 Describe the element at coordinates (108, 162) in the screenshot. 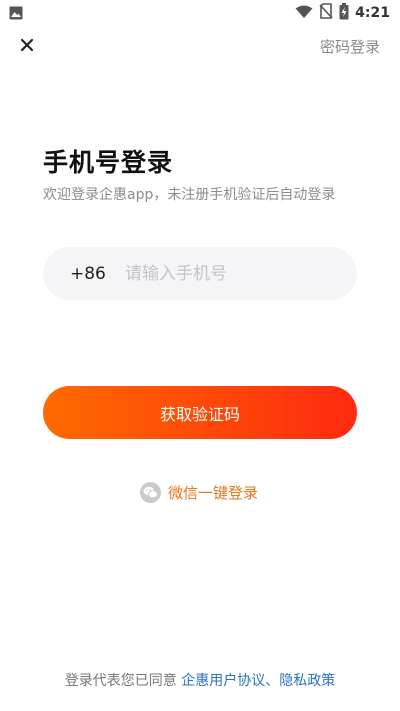

I see `page-title: 手机号登录` at that location.